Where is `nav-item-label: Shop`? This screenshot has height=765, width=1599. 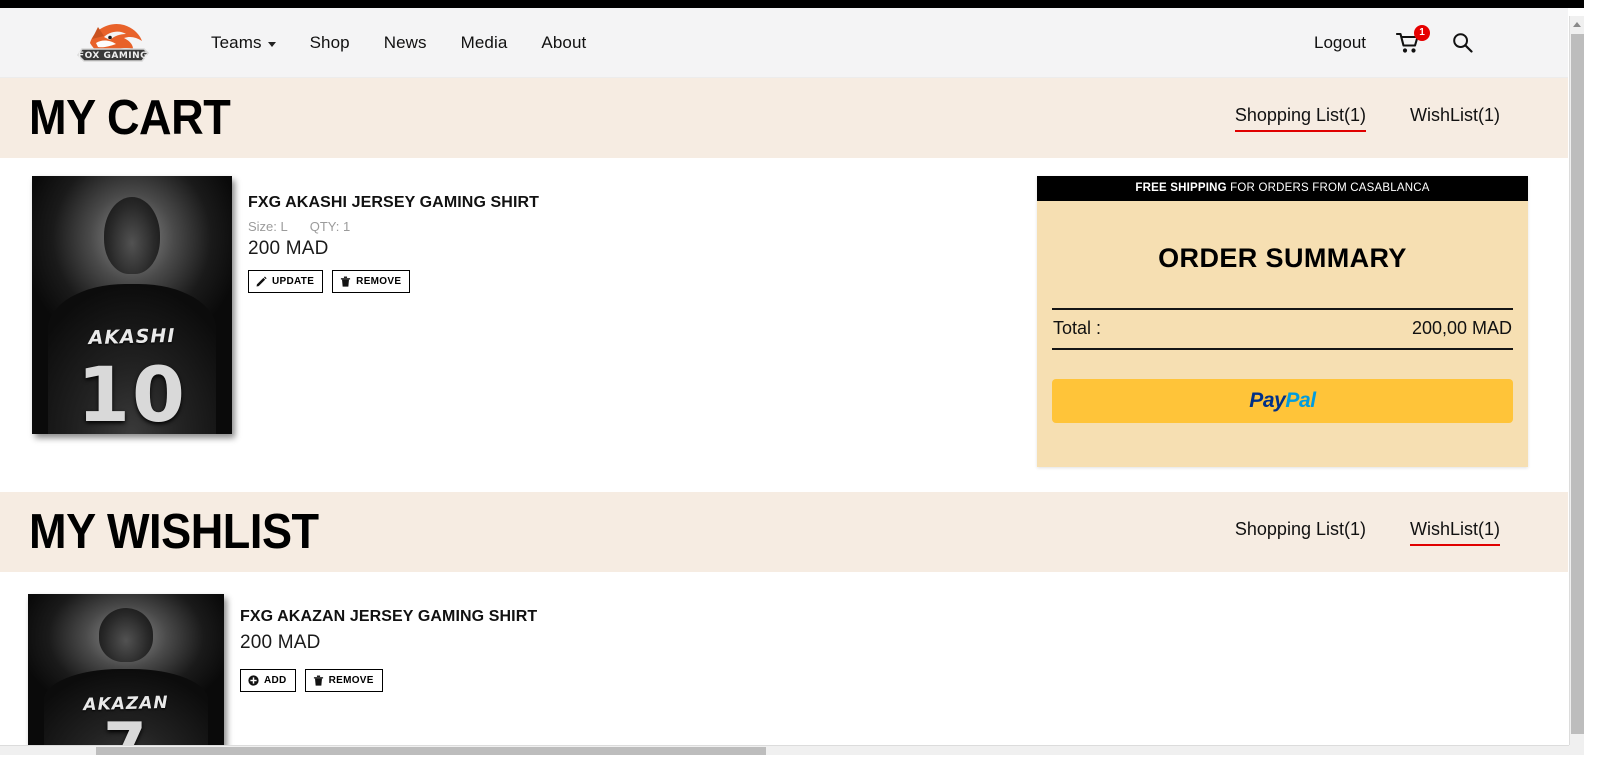
nav-item-label: Shop is located at coordinates (329, 42).